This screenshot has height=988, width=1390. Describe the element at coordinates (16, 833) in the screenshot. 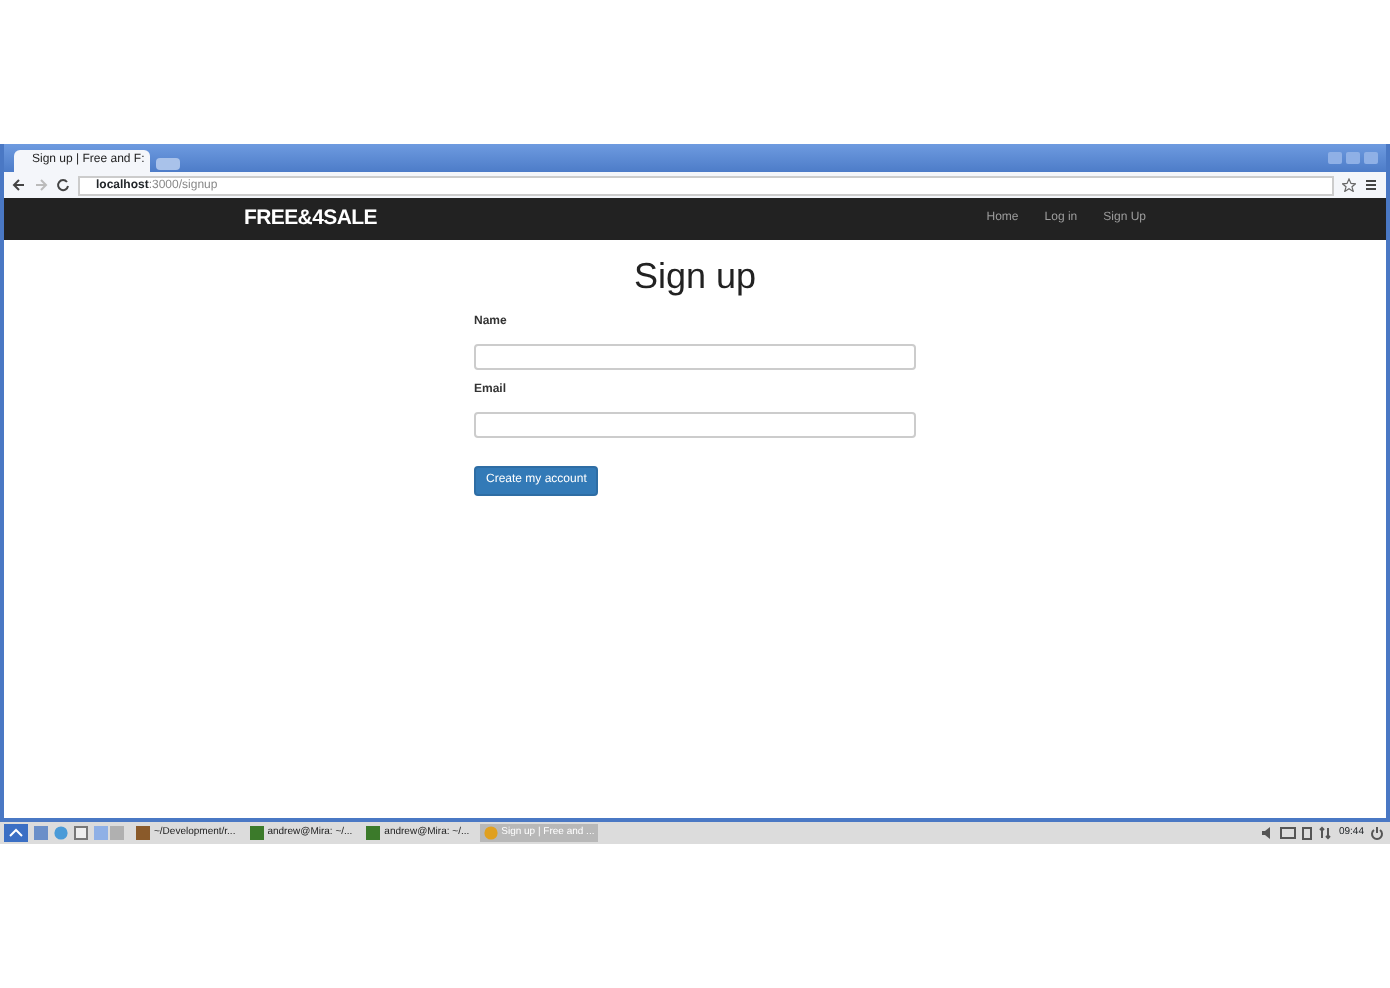

I see `start-menu-icon` at that location.